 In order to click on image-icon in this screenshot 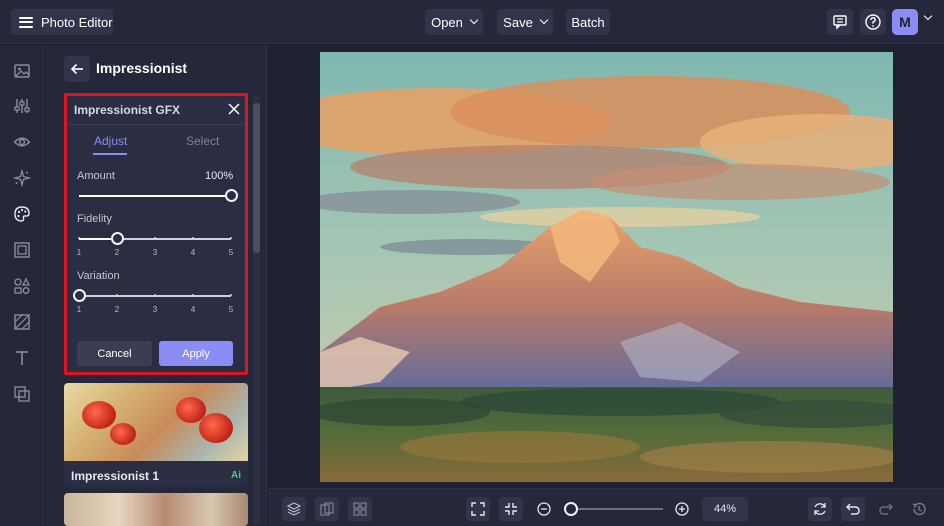, I will do `click(22, 71)`.